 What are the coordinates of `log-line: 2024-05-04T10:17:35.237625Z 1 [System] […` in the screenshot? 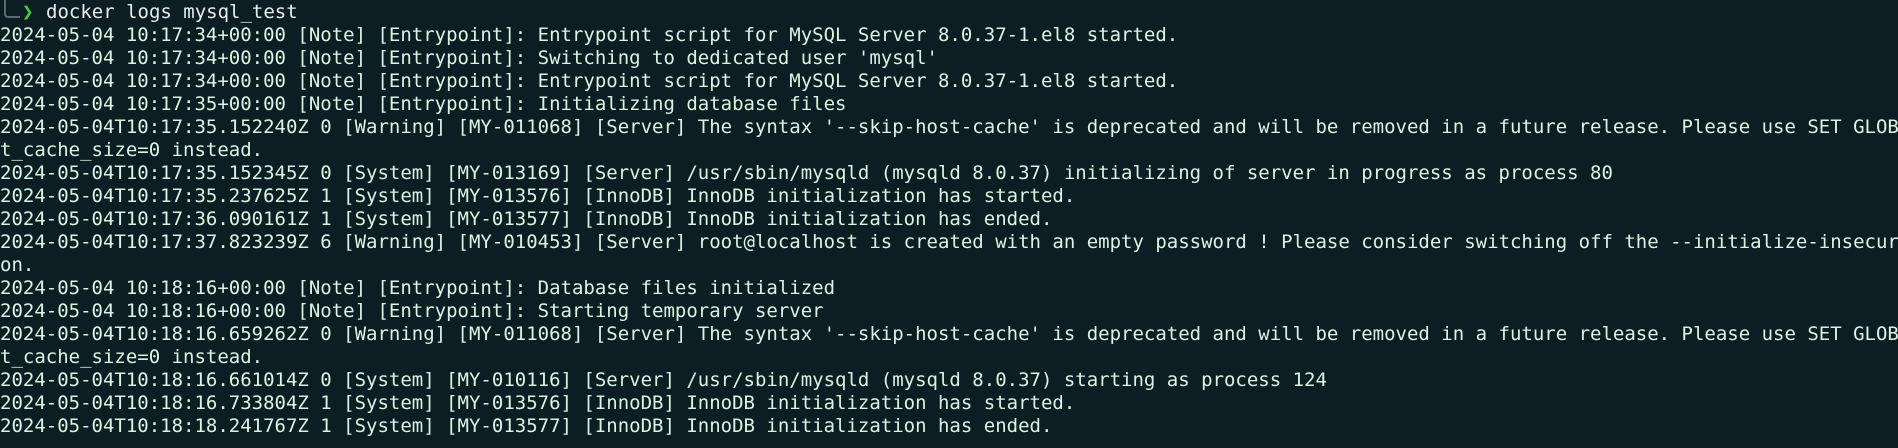 It's located at (538, 196).